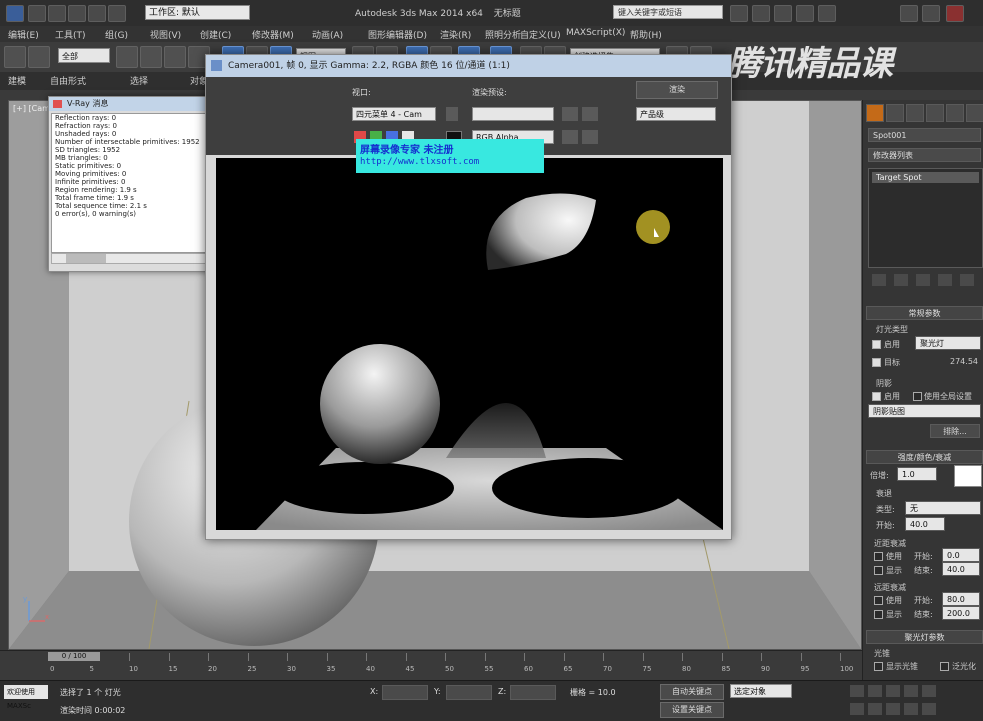 The height and width of the screenshot is (721, 983). What do you see at coordinates (924, 457) in the screenshot?
I see `rollout-intensity-color-attenuation: 强度/颜色/衰减` at bounding box center [924, 457].